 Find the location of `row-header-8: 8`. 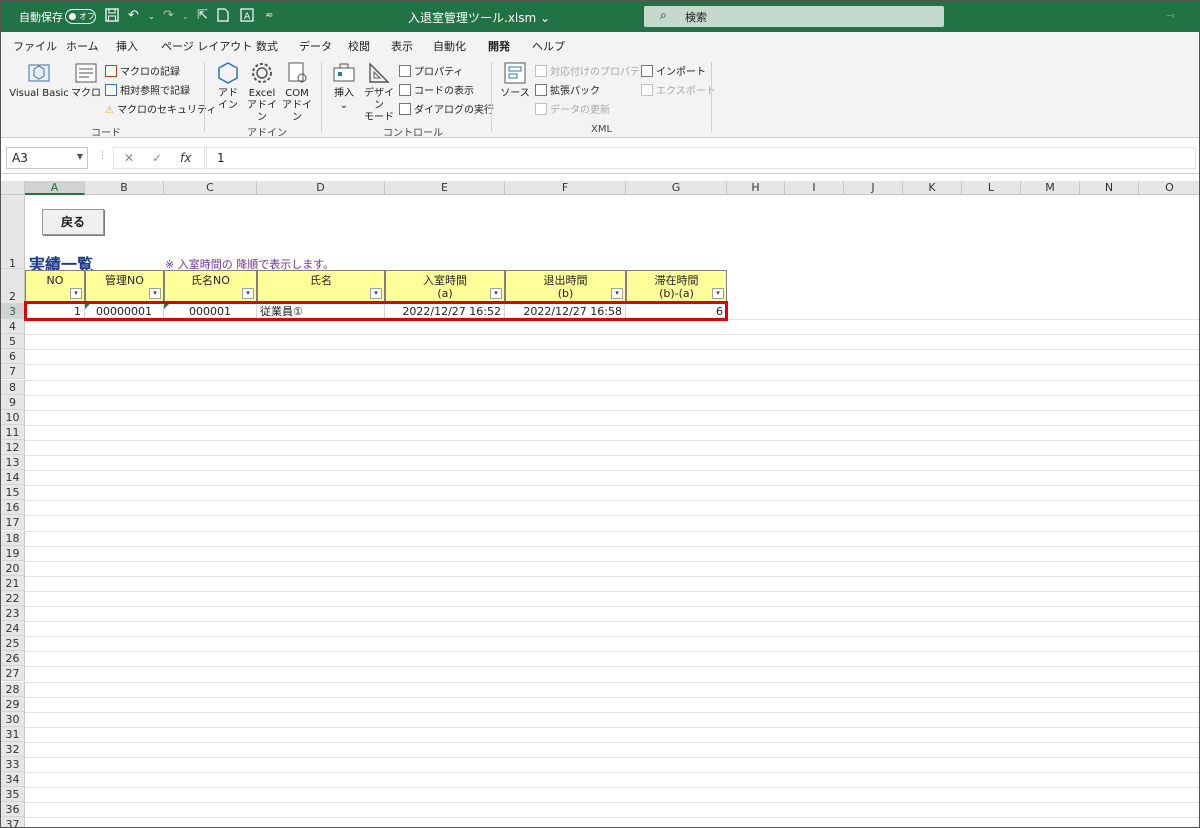

row-header-8: 8 is located at coordinates (13, 387).